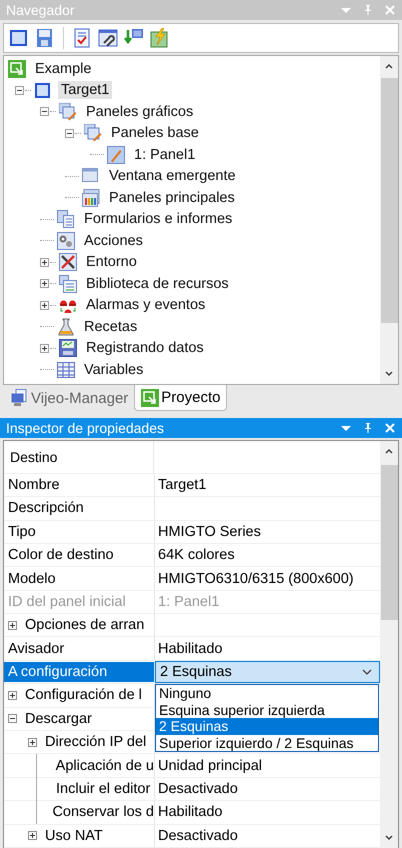 This screenshot has width=402, height=848. What do you see at coordinates (139, 111) in the screenshot?
I see `tree-item: Paneles gráficos` at bounding box center [139, 111].